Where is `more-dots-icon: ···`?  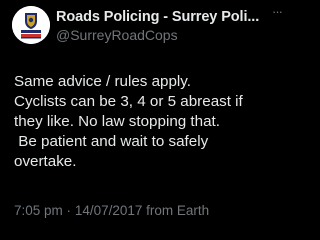
more-dots-icon: ··· is located at coordinates (277, 11).